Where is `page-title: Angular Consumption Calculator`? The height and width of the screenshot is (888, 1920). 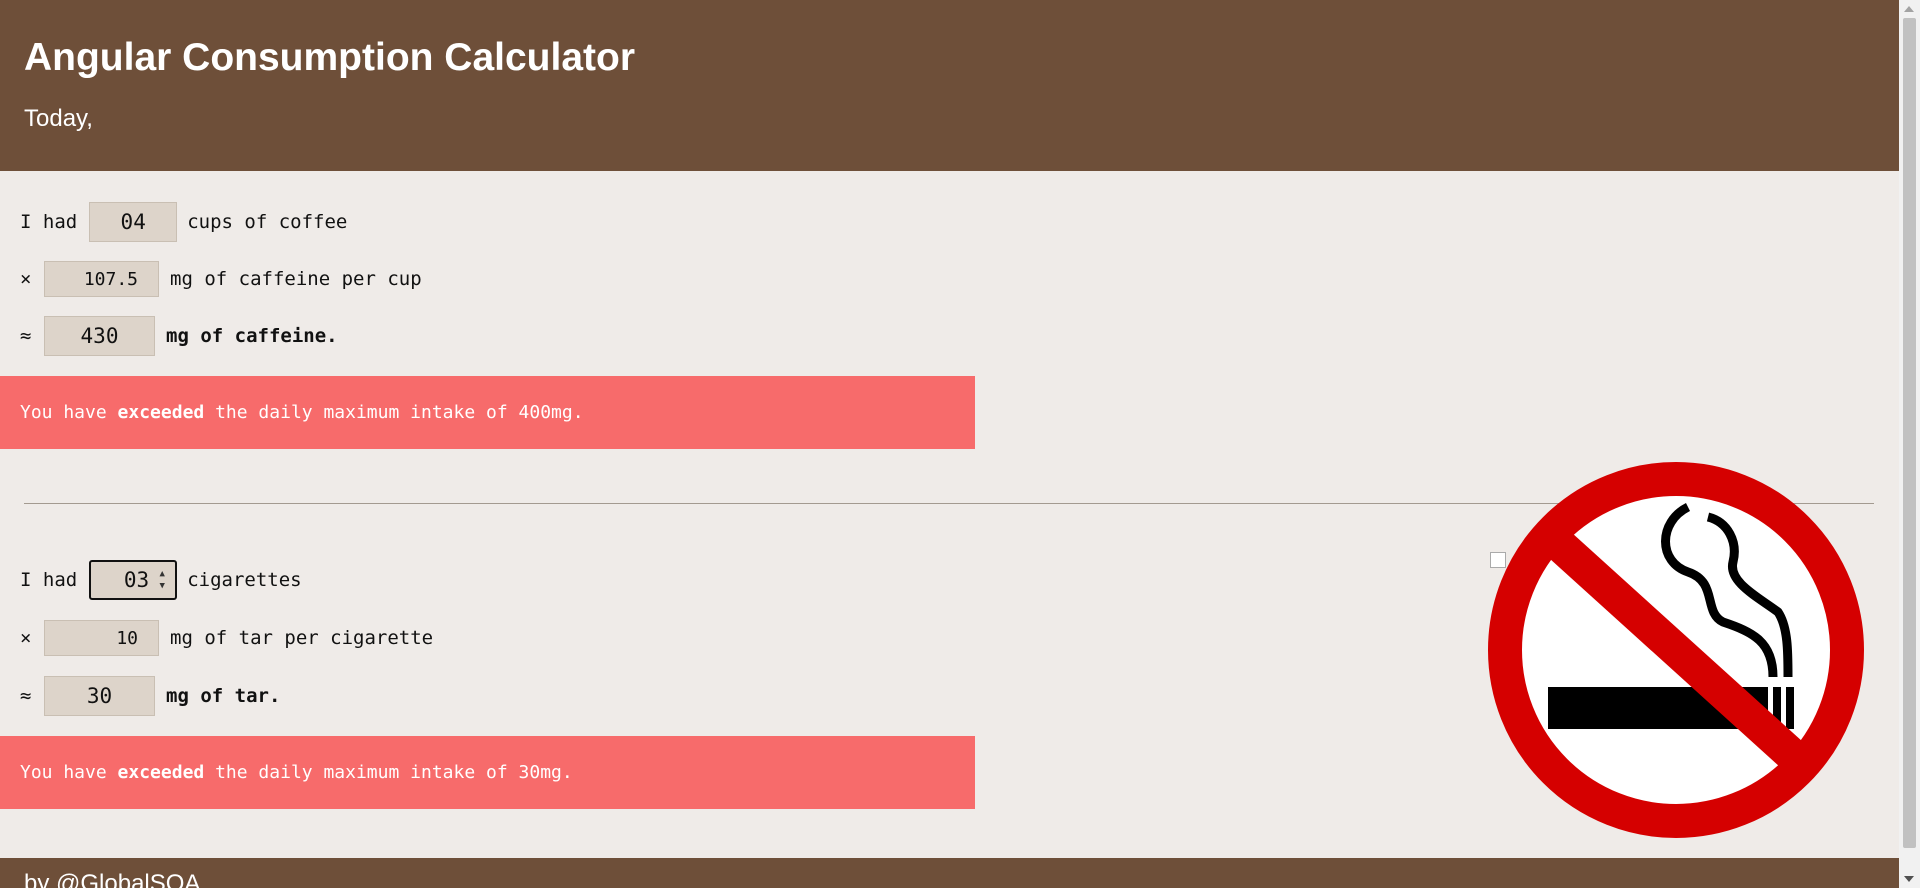
page-title: Angular Consumption Calculator is located at coordinates (330, 57).